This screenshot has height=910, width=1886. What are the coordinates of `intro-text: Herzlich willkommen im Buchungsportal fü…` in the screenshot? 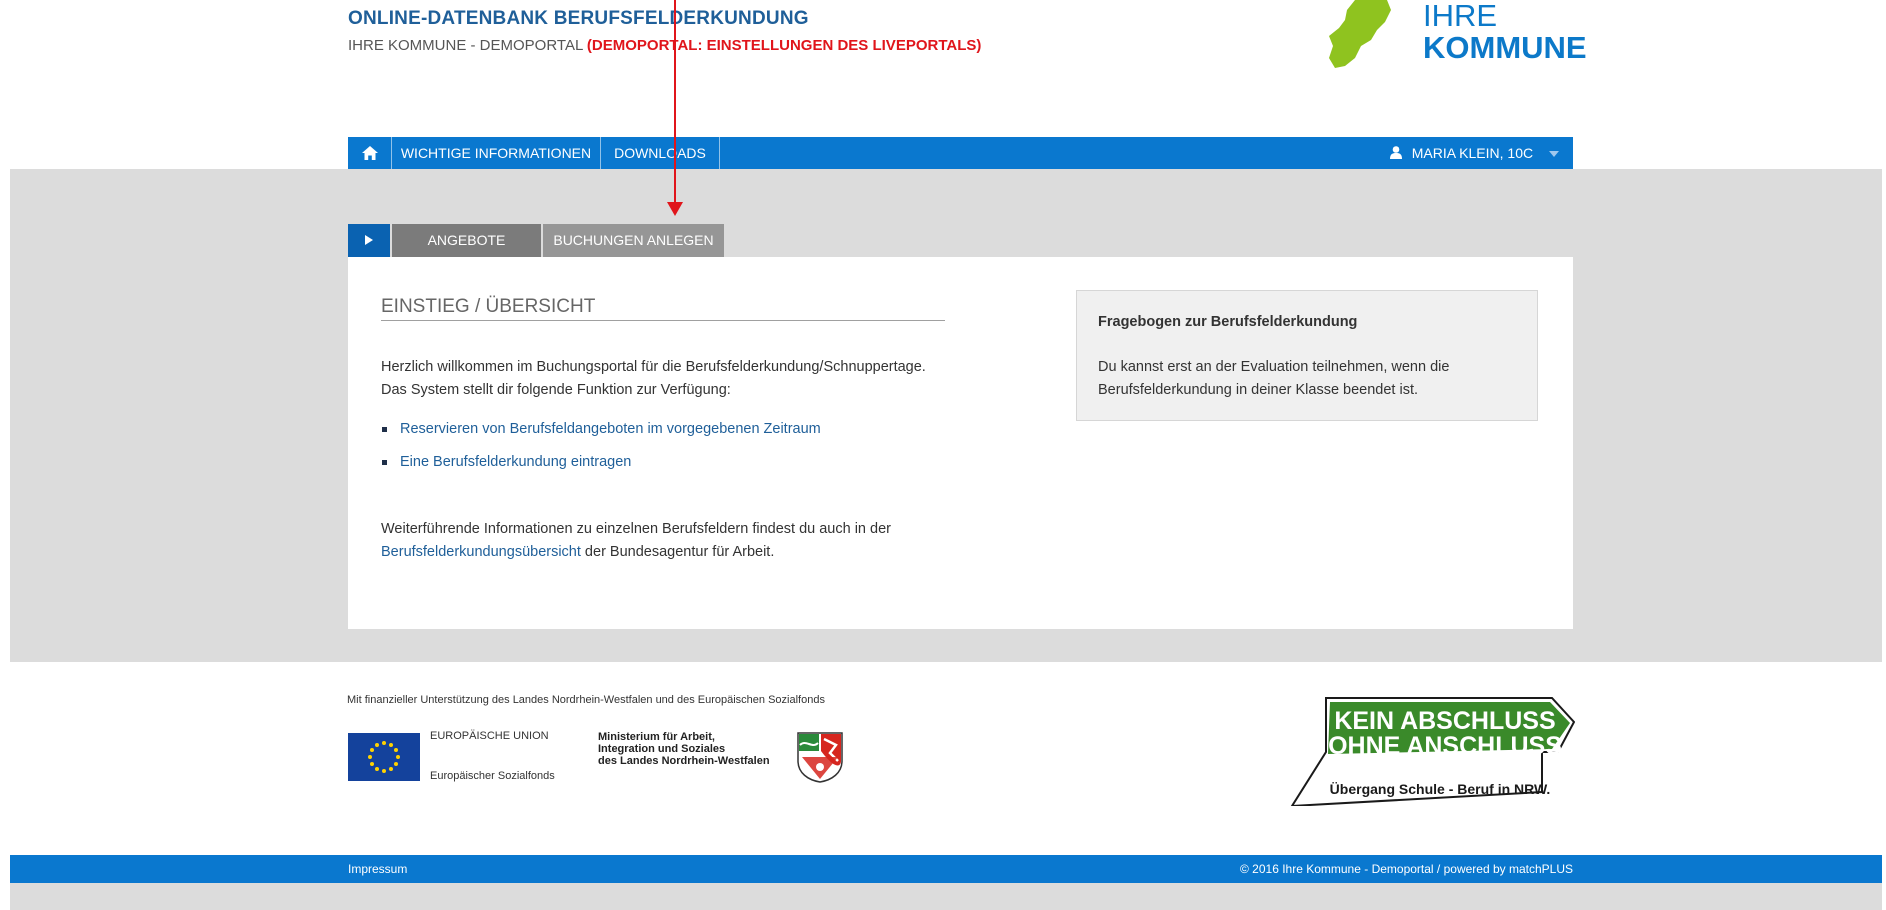 It's located at (653, 379).